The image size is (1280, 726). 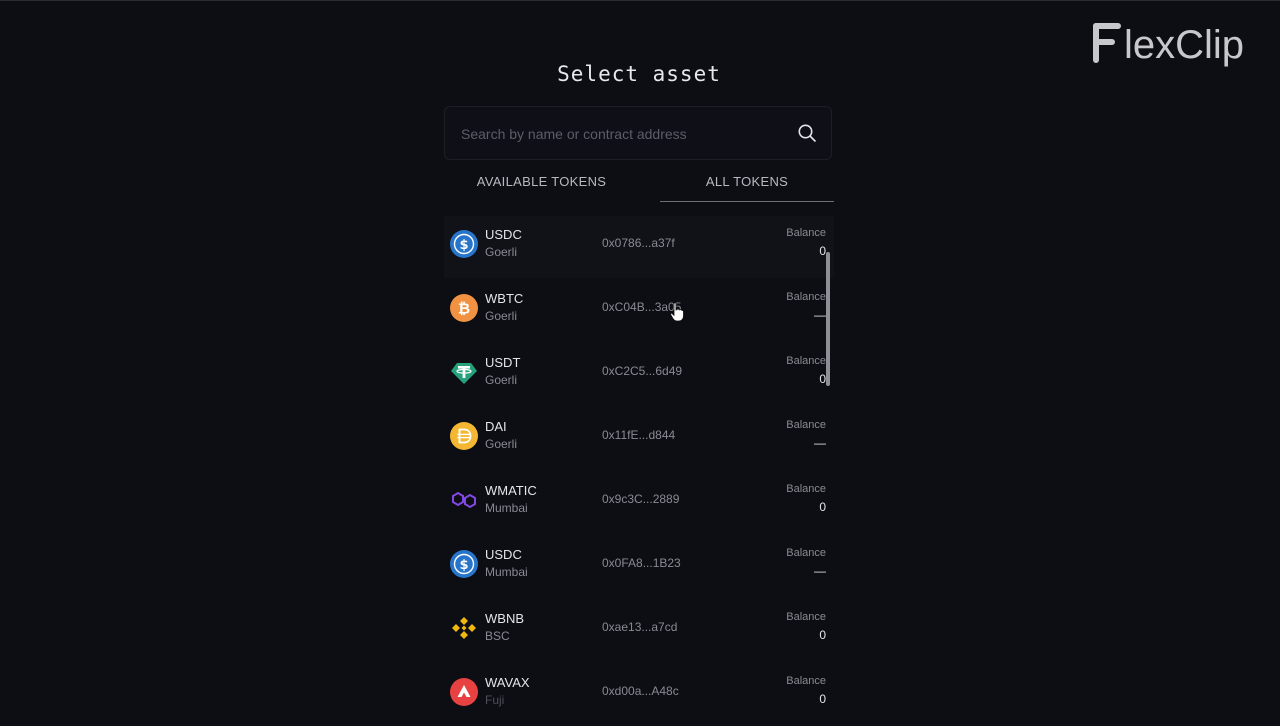 What do you see at coordinates (828, 319) in the screenshot?
I see `list-scrollbar` at bounding box center [828, 319].